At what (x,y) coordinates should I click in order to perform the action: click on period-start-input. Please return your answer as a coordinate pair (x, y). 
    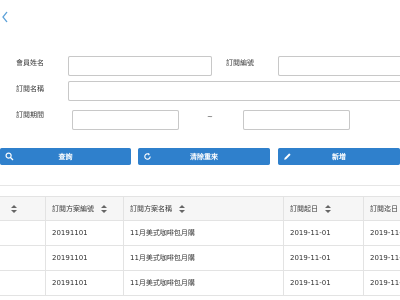
    Looking at the image, I should click on (125, 120).